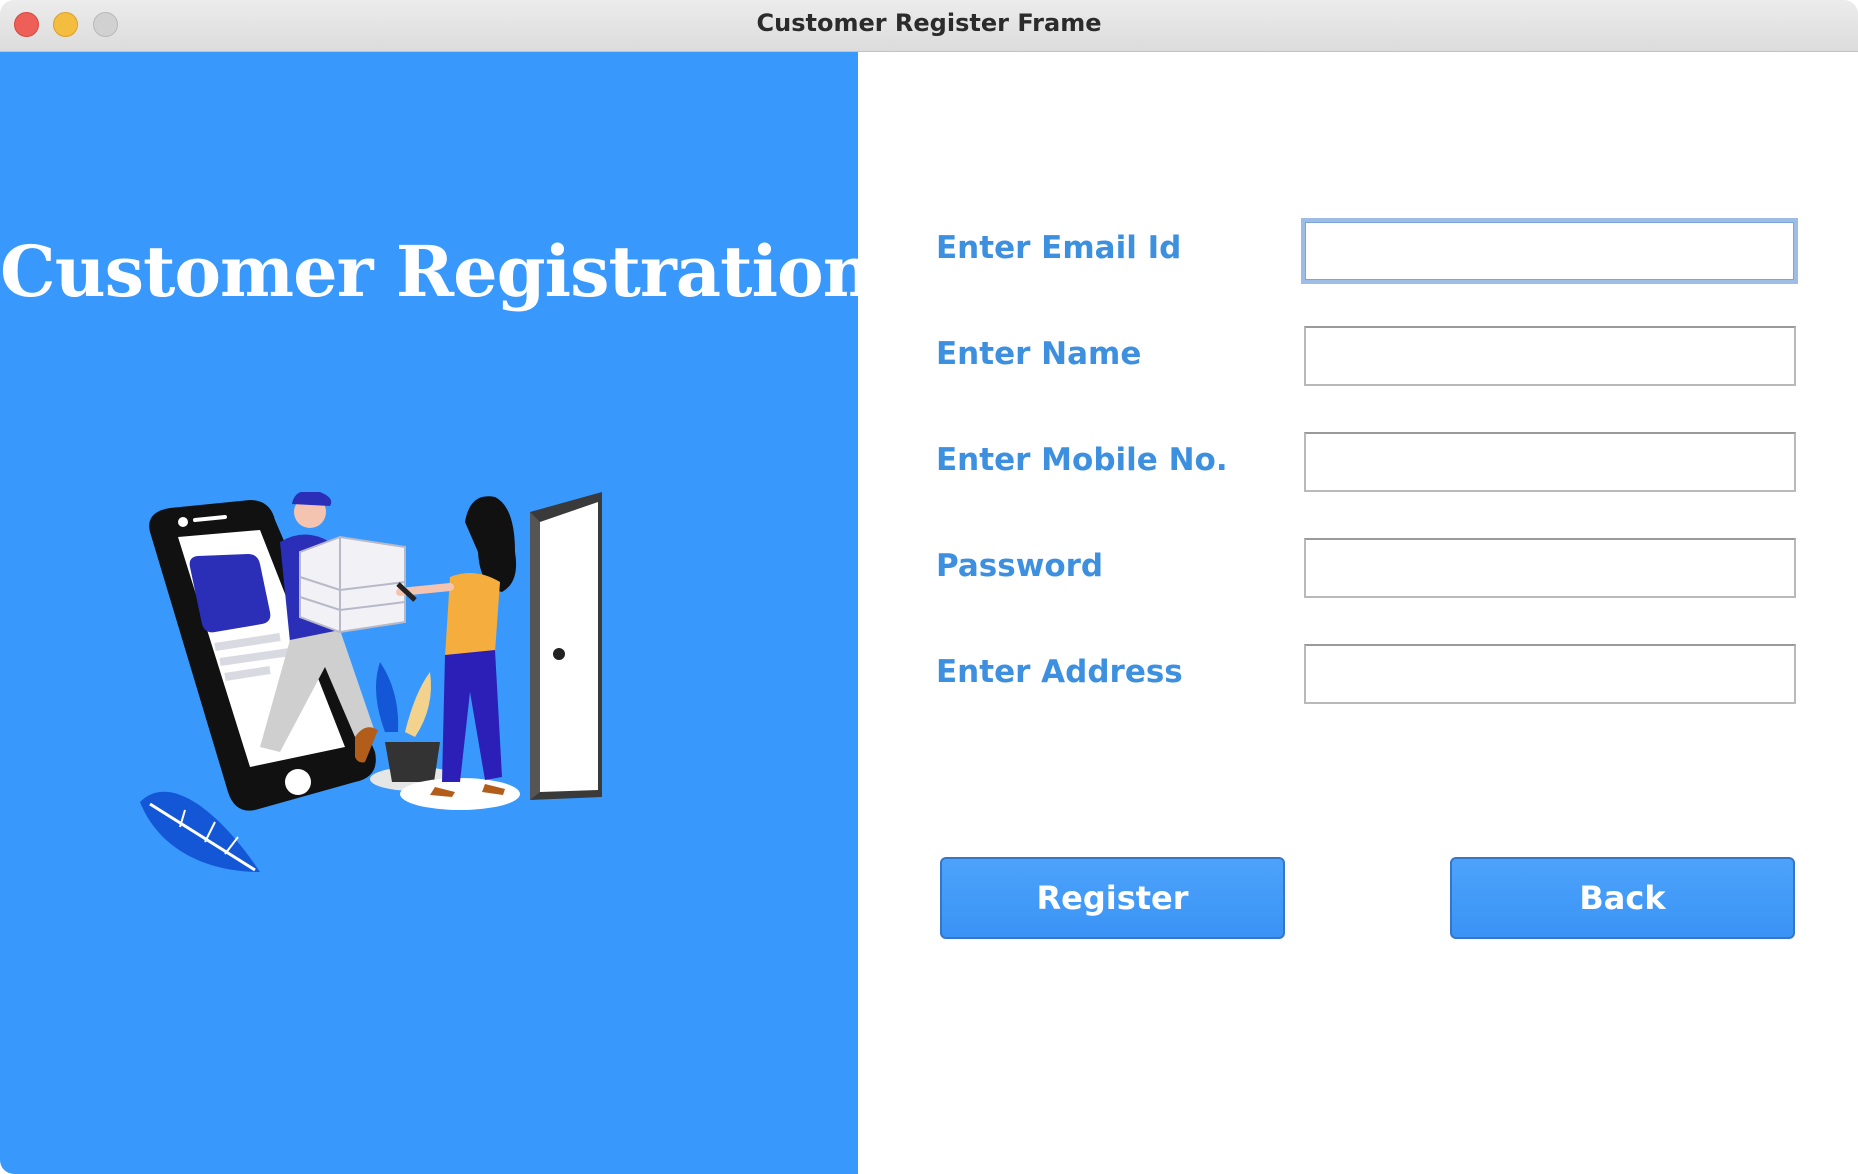 This screenshot has height=1174, width=1858. What do you see at coordinates (1059, 672) in the screenshot?
I see `address-label: Enter Address` at bounding box center [1059, 672].